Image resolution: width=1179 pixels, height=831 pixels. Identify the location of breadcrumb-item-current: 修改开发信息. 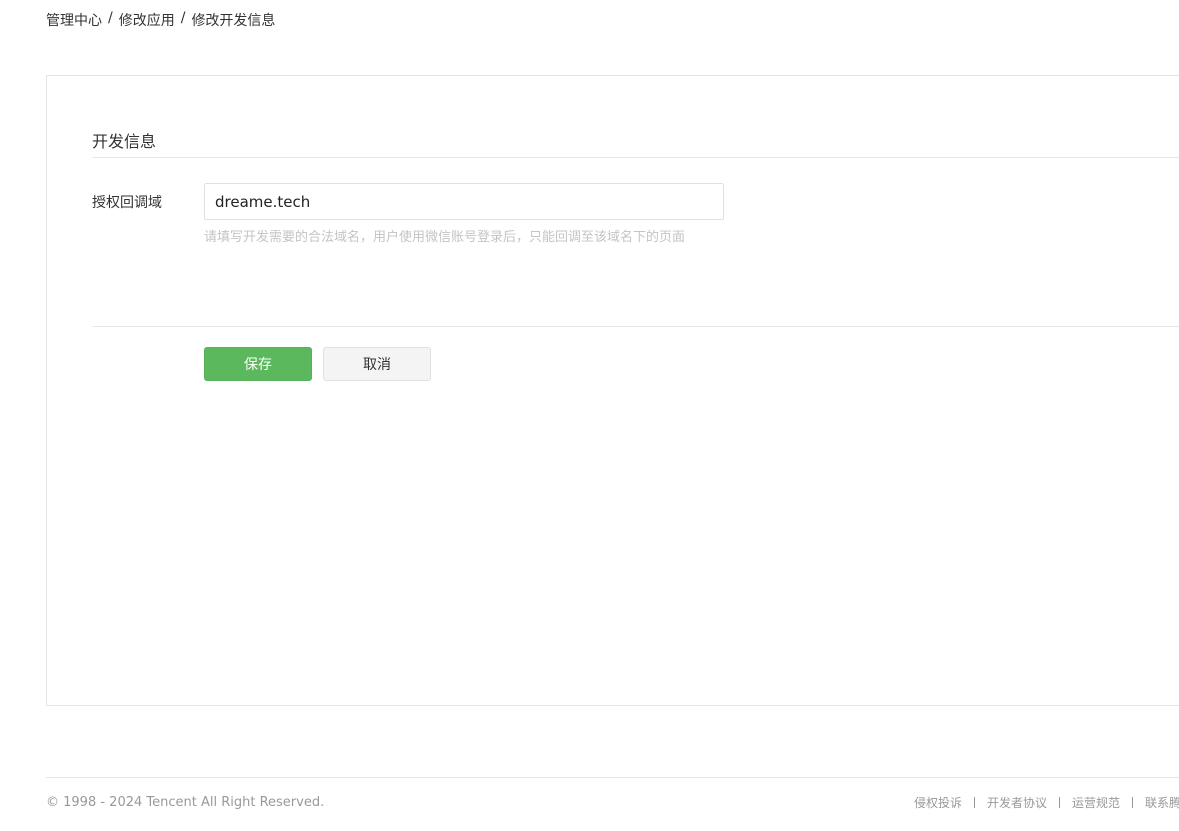
(233, 21).